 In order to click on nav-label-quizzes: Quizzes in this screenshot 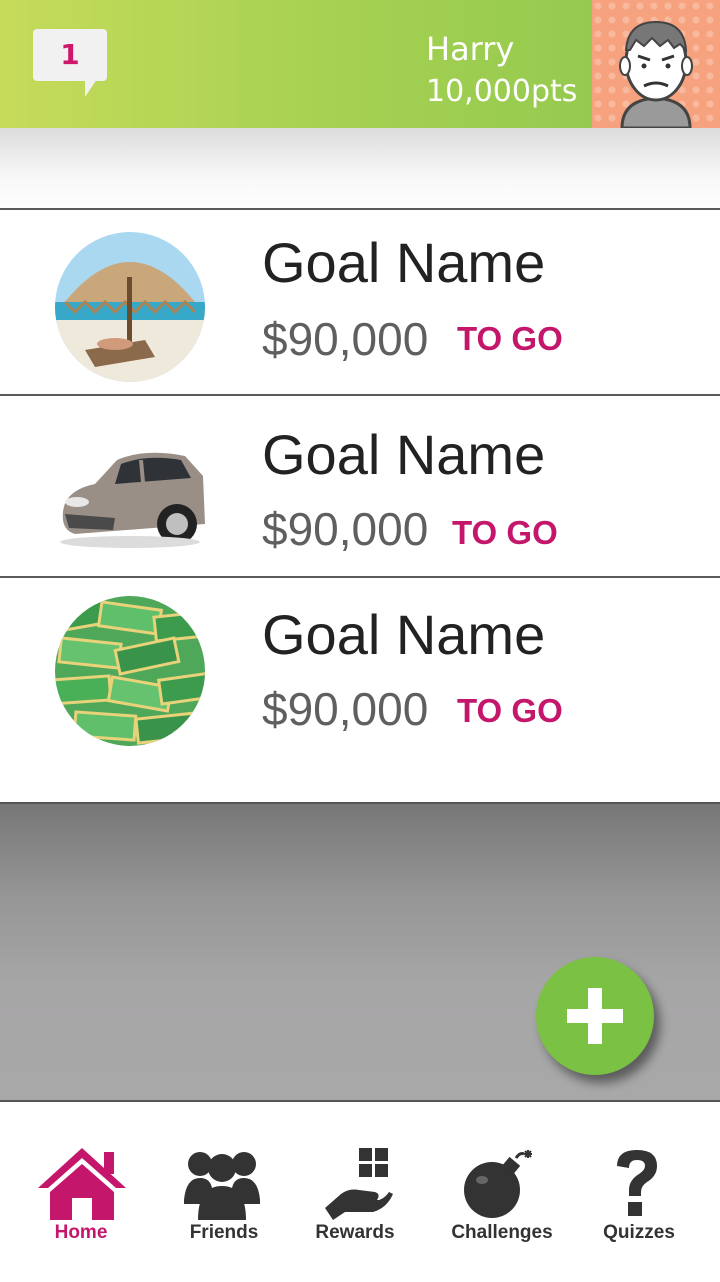, I will do `click(639, 1232)`.